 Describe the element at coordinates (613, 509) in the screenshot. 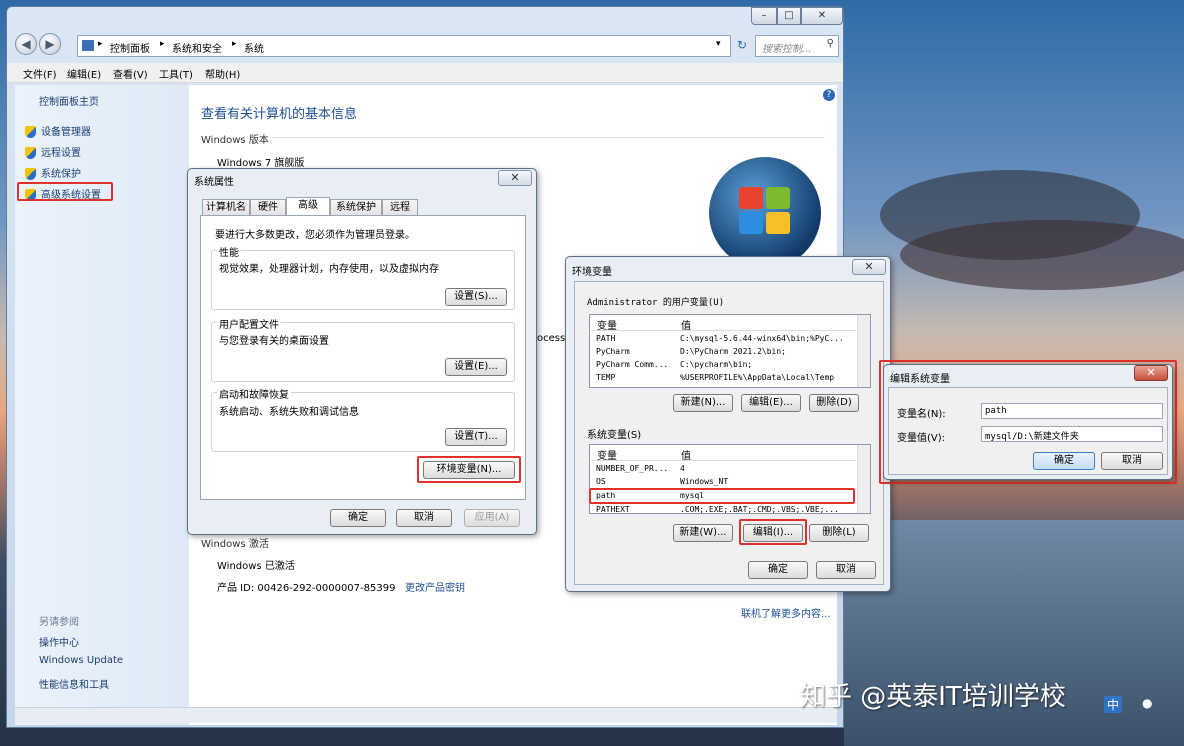

I see `var-name: PATHEXT` at that location.